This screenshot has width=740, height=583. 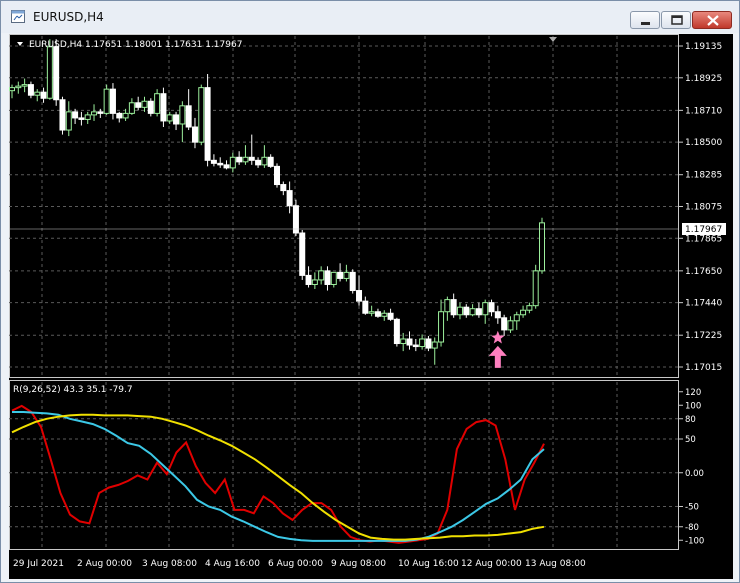 What do you see at coordinates (703, 304) in the screenshot?
I see `price-axis-label: 1.17440` at bounding box center [703, 304].